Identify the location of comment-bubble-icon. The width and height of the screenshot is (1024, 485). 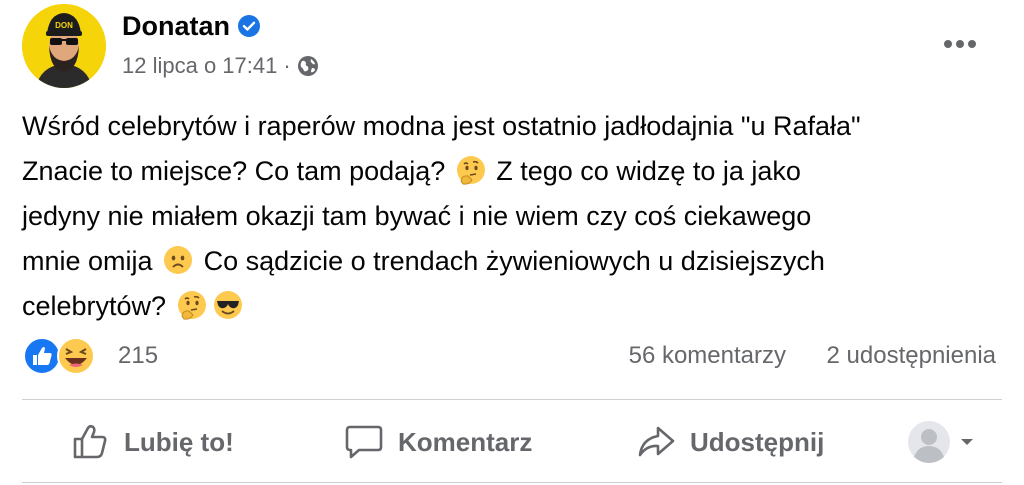
(364, 442).